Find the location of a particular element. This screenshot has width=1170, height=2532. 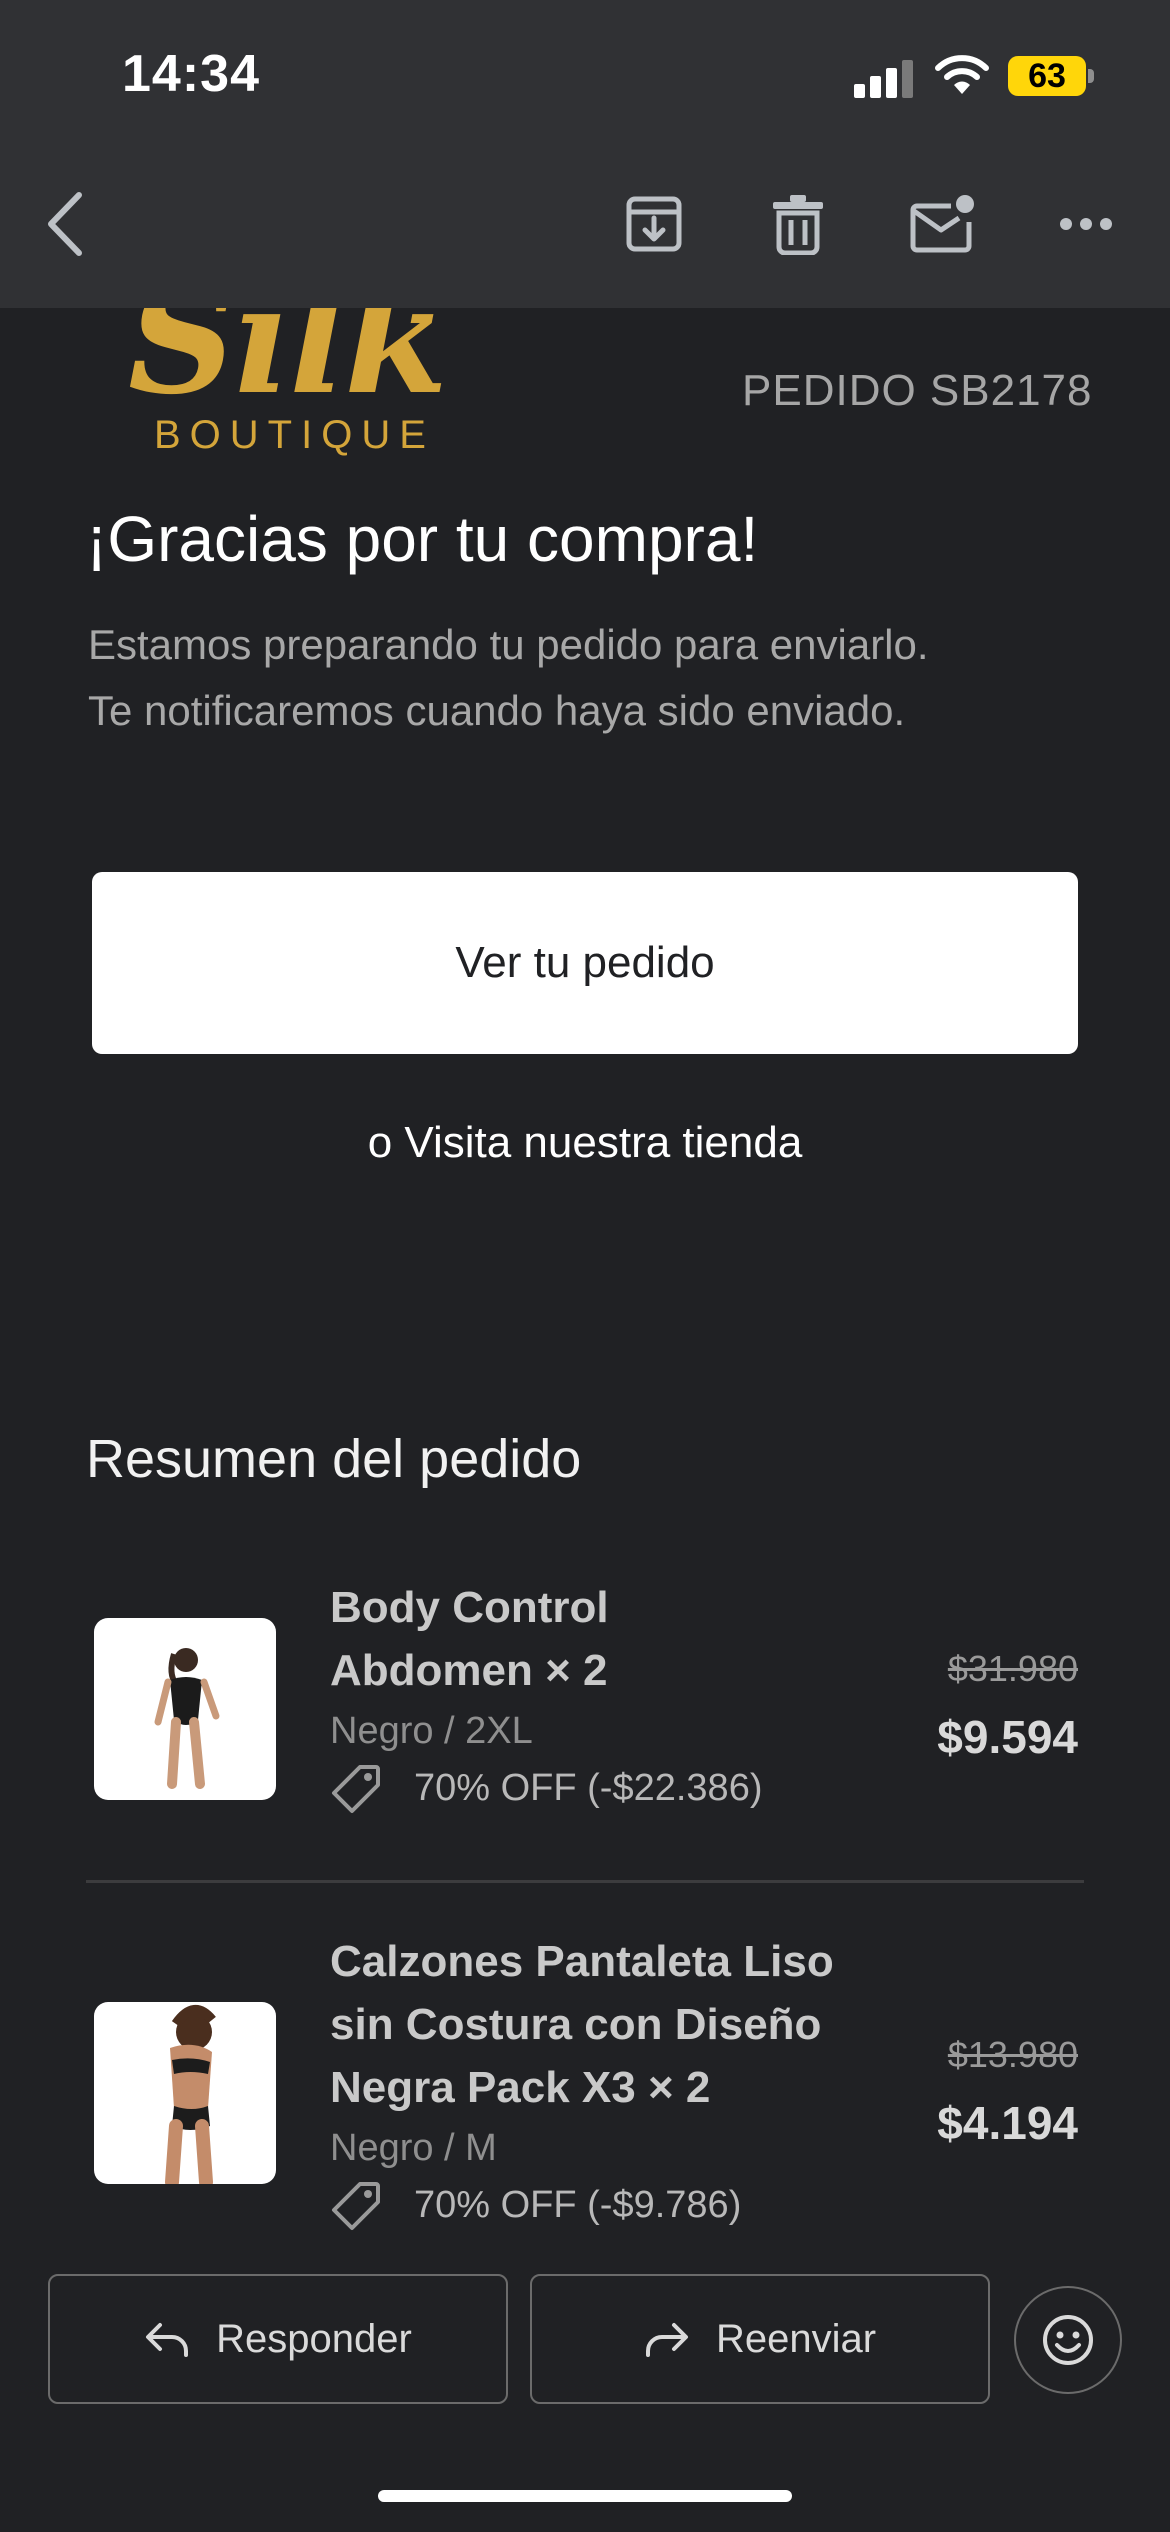

item-discount-text: 70% OFF (-$22.386) is located at coordinates (588, 1787).